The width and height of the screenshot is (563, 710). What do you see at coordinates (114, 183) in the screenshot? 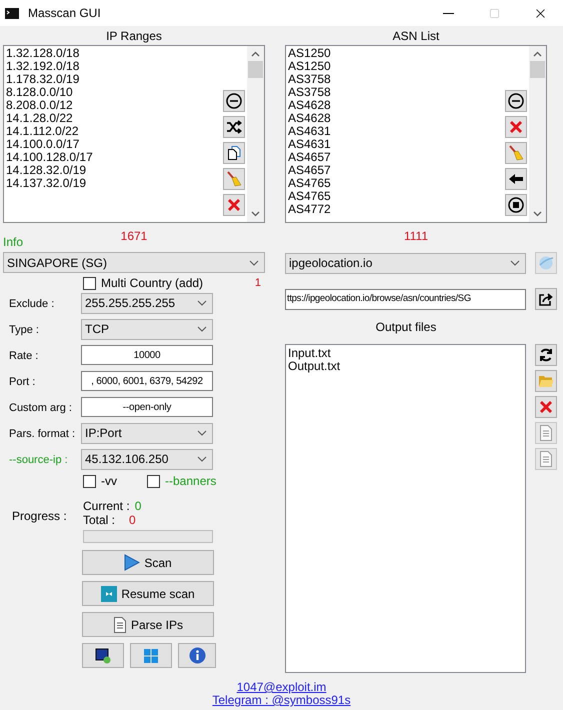
I see `list-item: 14.137.32.0/19` at bounding box center [114, 183].